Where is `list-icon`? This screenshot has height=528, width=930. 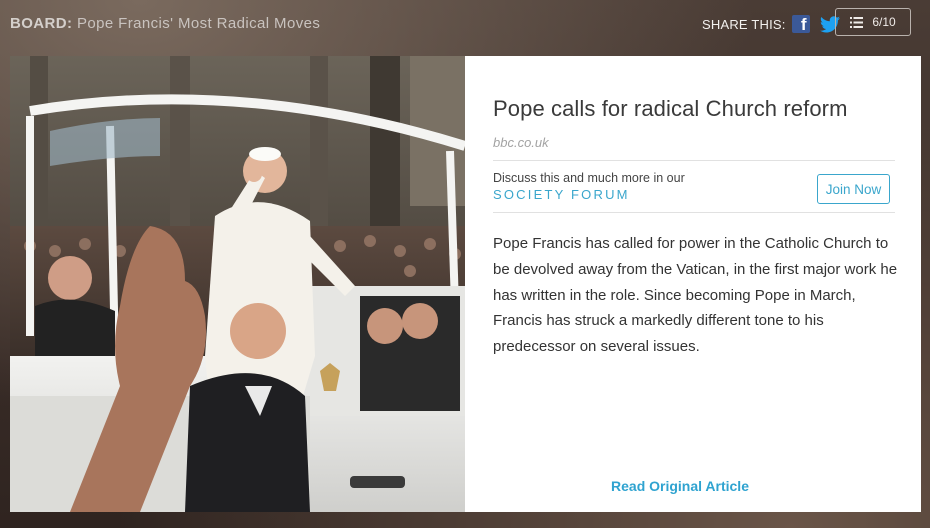 list-icon is located at coordinates (857, 22).